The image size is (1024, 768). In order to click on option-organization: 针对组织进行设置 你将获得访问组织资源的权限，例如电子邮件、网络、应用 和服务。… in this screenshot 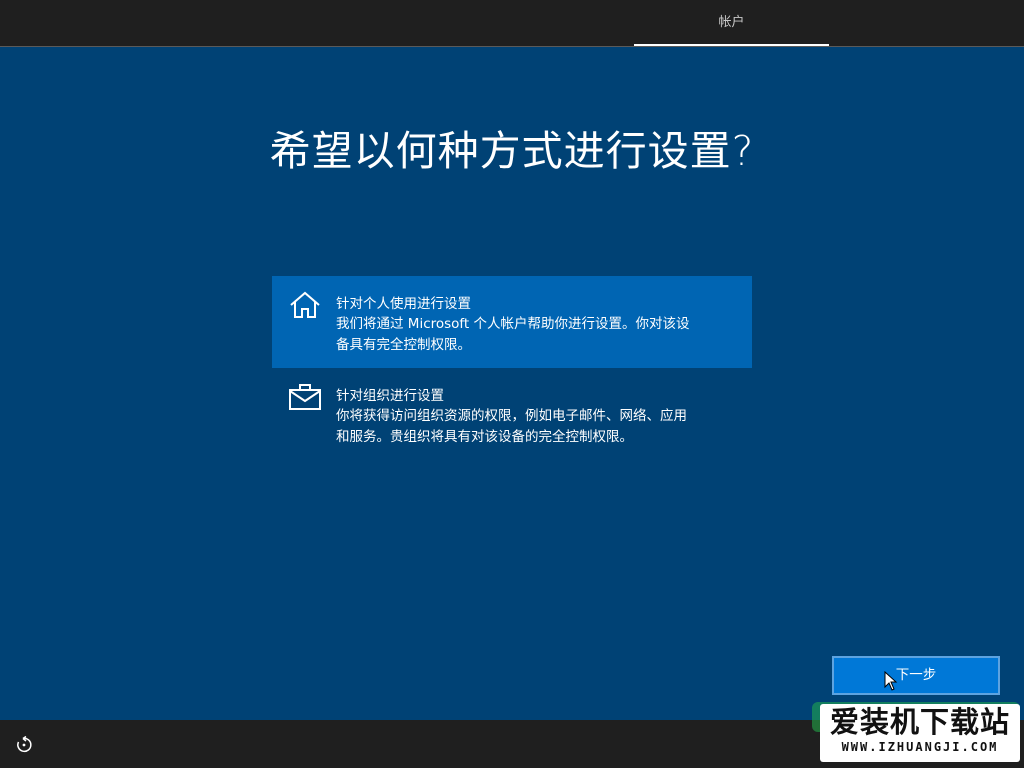, I will do `click(512, 414)`.